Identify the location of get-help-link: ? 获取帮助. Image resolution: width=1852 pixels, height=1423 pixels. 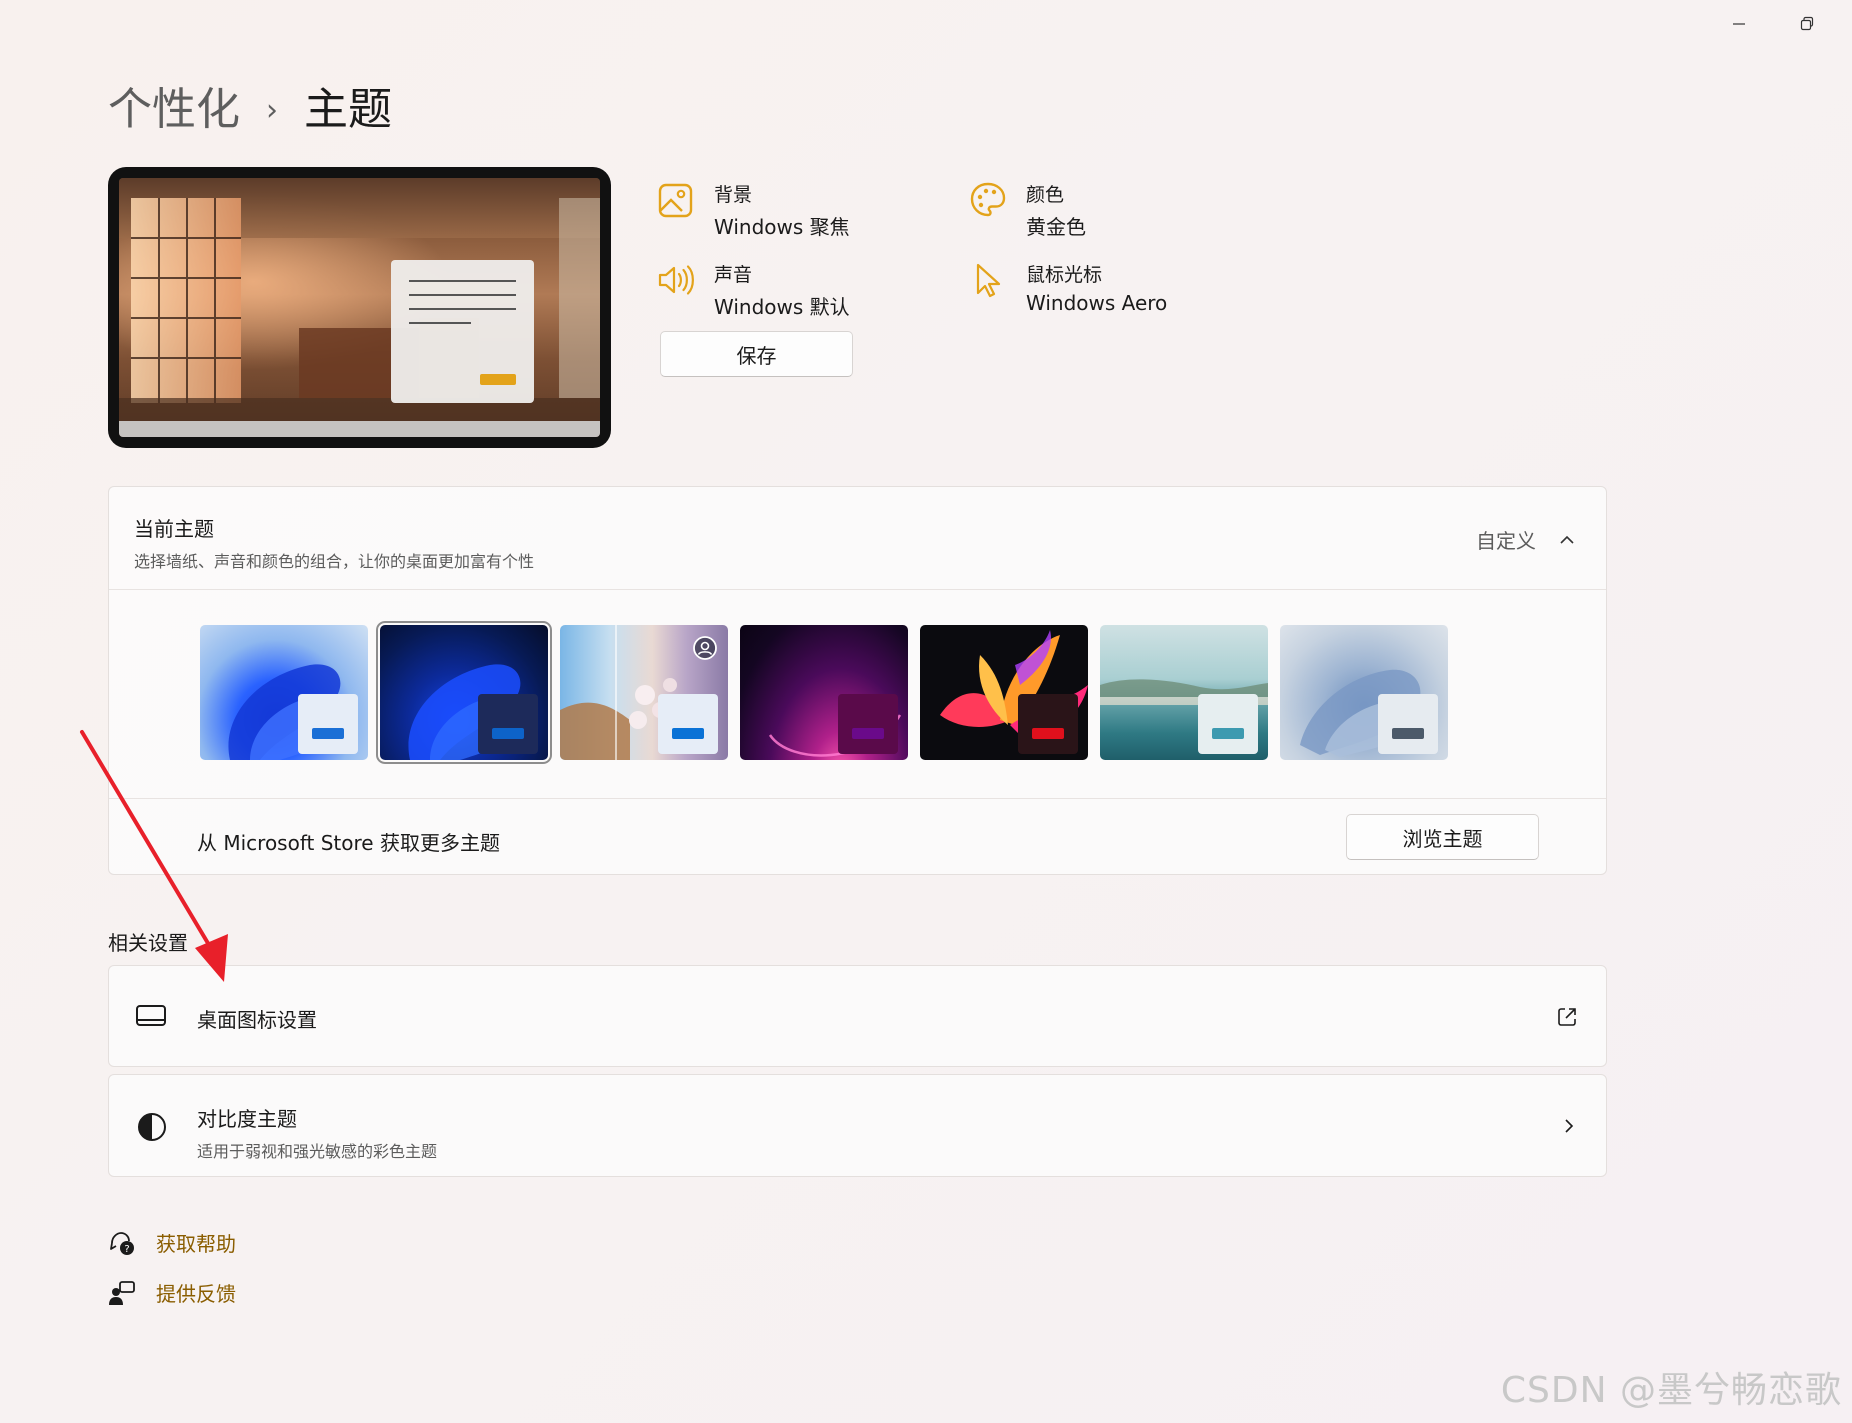
(172, 1242).